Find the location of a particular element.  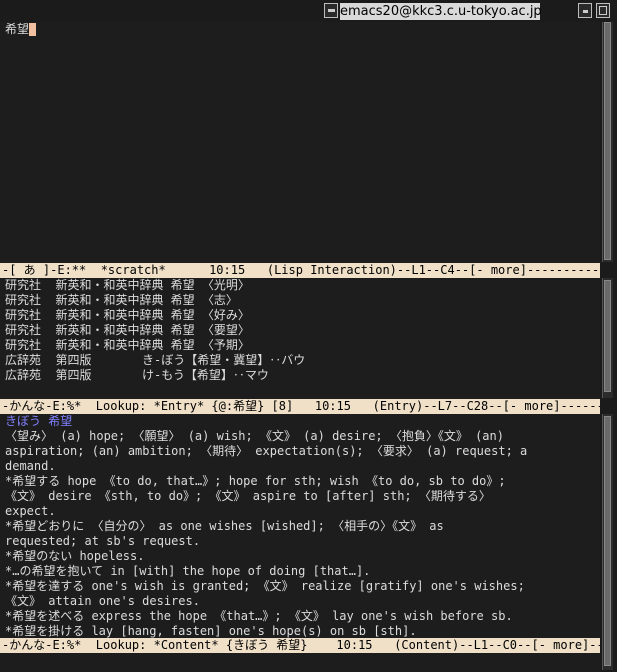

window-menu-icon is located at coordinates (331, 10).